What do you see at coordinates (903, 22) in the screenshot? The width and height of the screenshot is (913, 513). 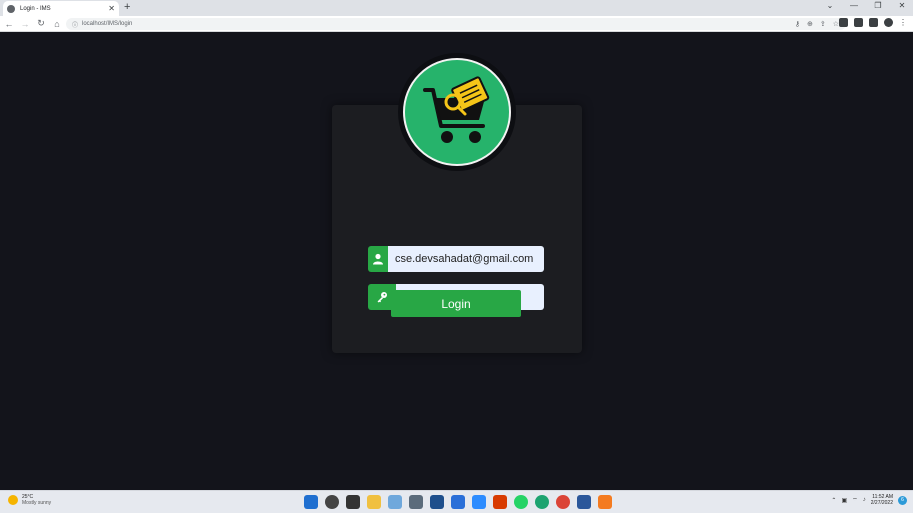 I see `browser-menu-icon: ⋮` at bounding box center [903, 22].